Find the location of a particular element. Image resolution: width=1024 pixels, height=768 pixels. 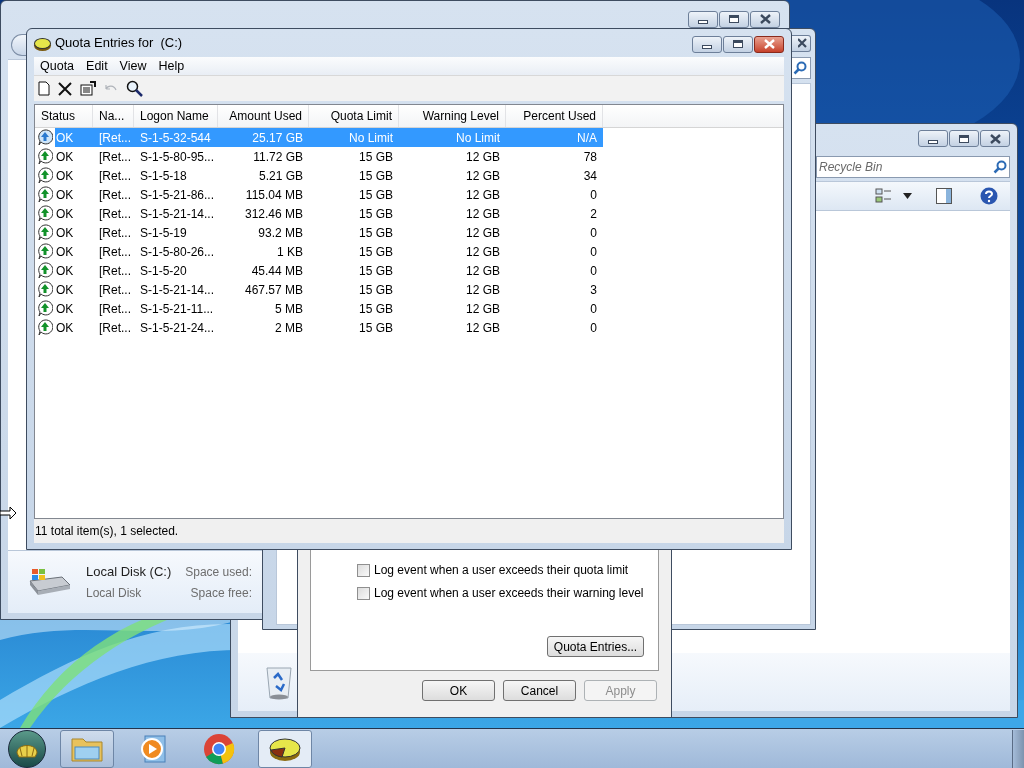

properties-icon is located at coordinates (88, 88).